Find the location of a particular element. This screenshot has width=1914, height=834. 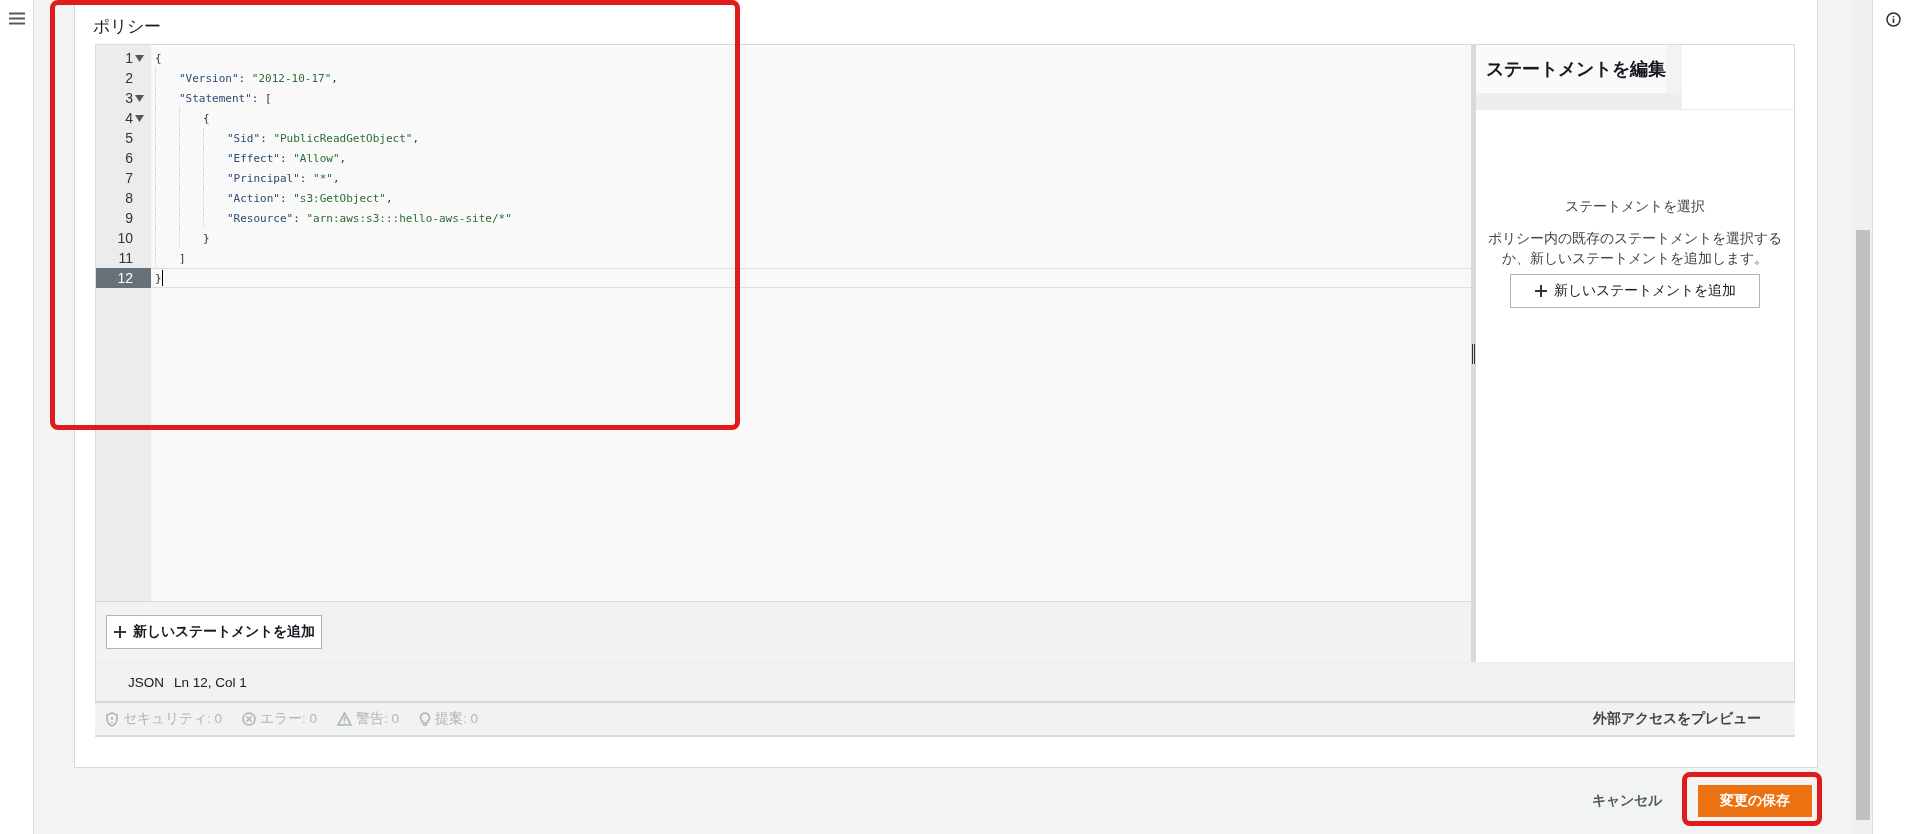

save-button: 変更の保存 is located at coordinates (1755, 801).